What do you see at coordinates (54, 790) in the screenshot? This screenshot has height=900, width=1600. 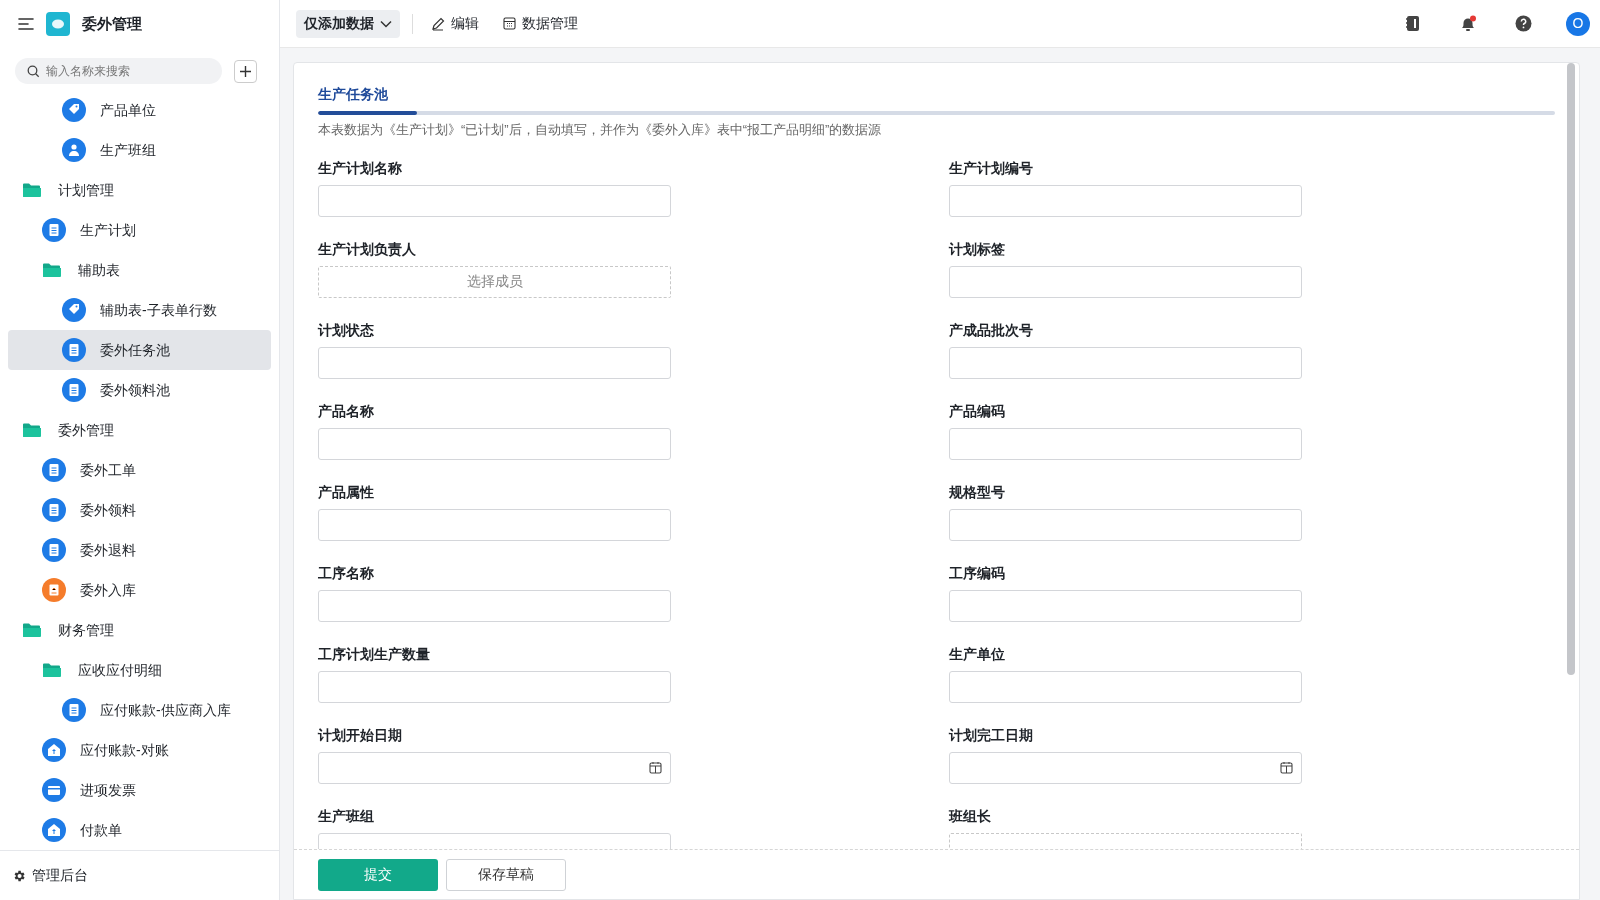 I see `card-icon` at bounding box center [54, 790].